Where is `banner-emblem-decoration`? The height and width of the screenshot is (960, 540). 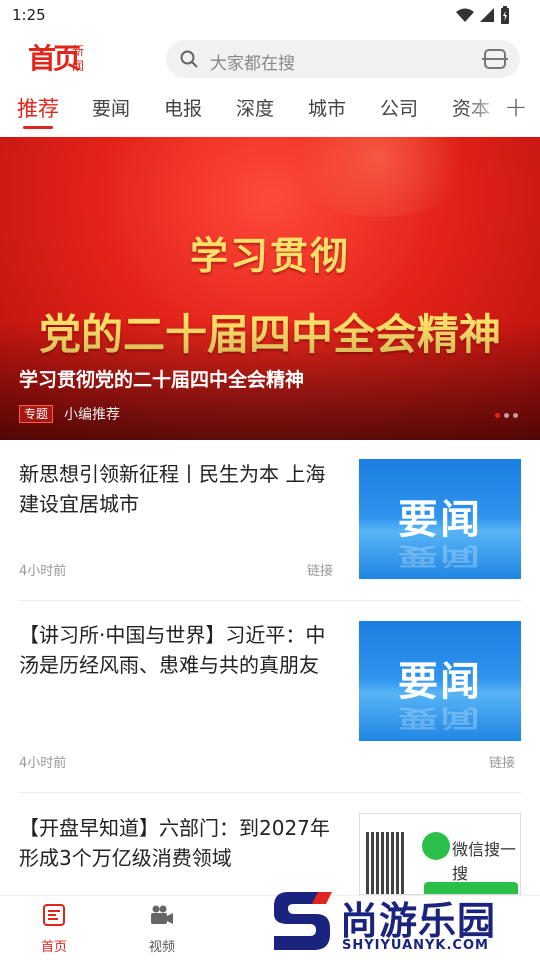
banner-emblem-decoration is located at coordinates (380, 177).